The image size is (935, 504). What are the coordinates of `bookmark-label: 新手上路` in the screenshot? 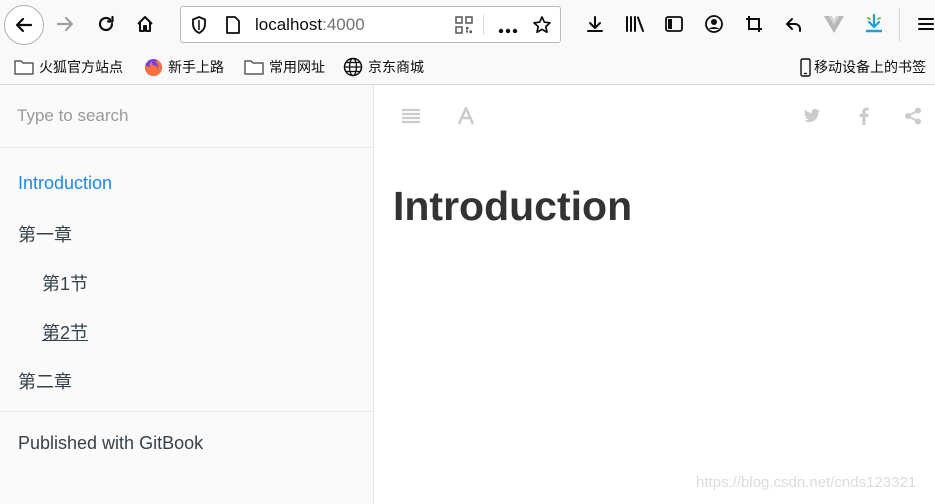 It's located at (196, 67).